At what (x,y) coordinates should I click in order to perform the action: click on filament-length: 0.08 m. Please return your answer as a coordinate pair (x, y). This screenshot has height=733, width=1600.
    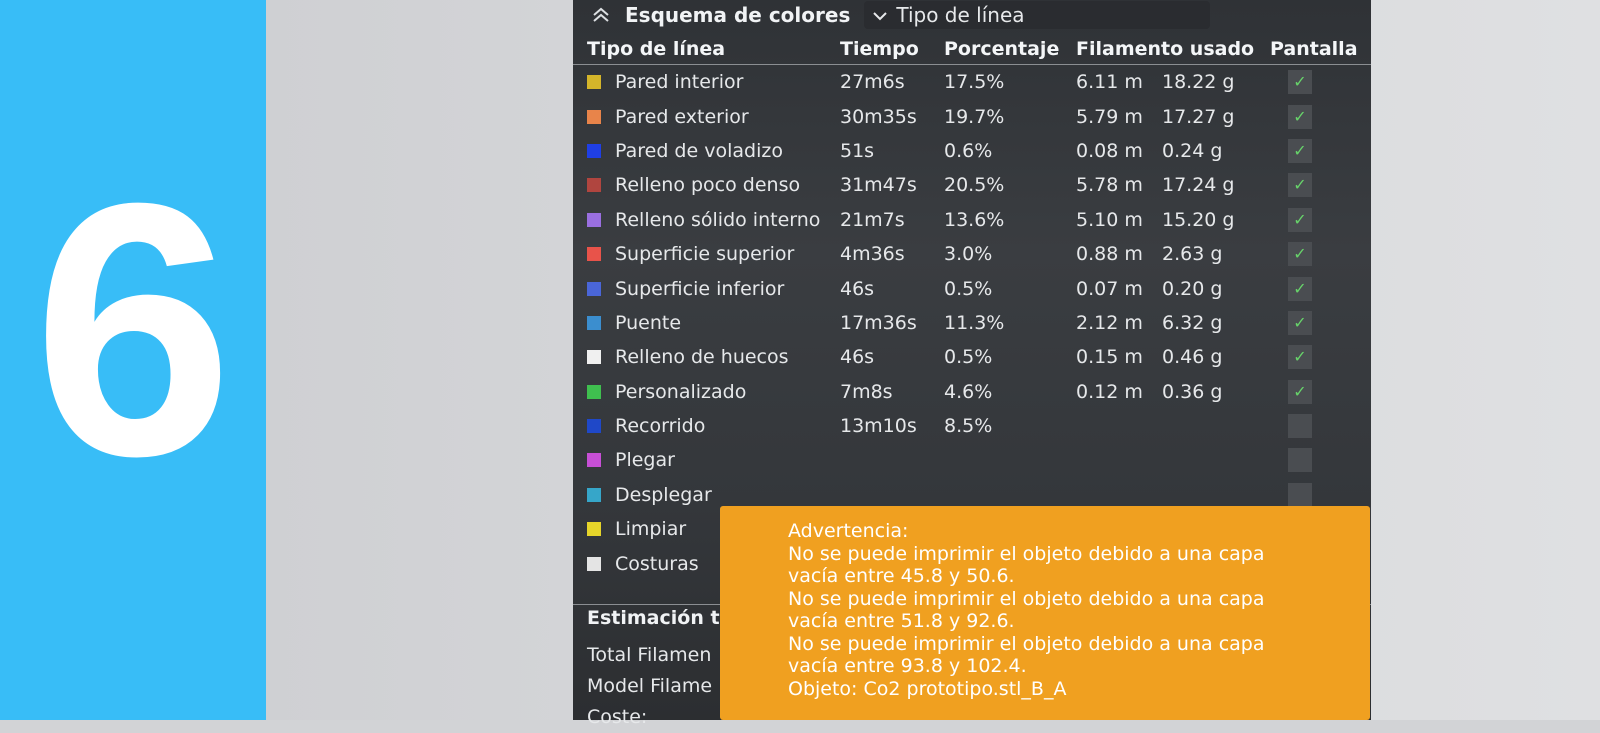
    Looking at the image, I should click on (1109, 150).